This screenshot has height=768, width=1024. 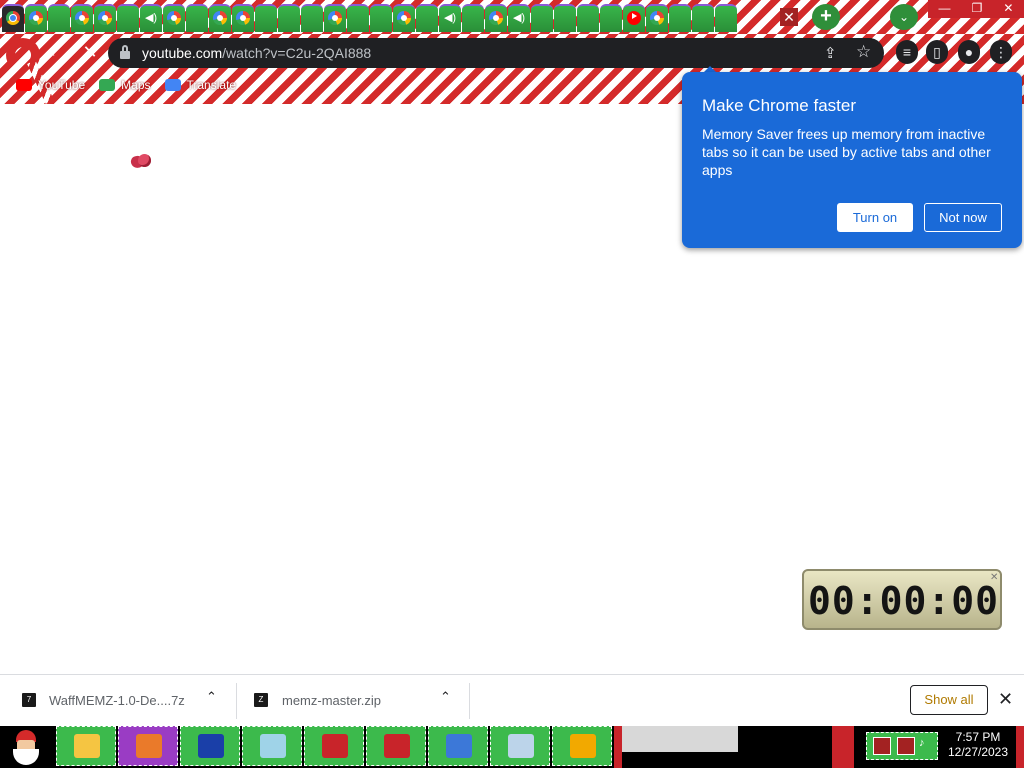 What do you see at coordinates (496, 53) in the screenshot?
I see `address-bar: youtube.com/watch?v=C2u-2QAI888 ⇪ ☆` at bounding box center [496, 53].